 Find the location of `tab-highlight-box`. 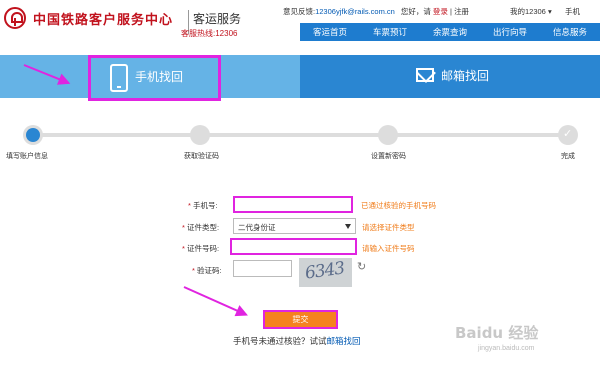

tab-highlight-box is located at coordinates (154, 78).